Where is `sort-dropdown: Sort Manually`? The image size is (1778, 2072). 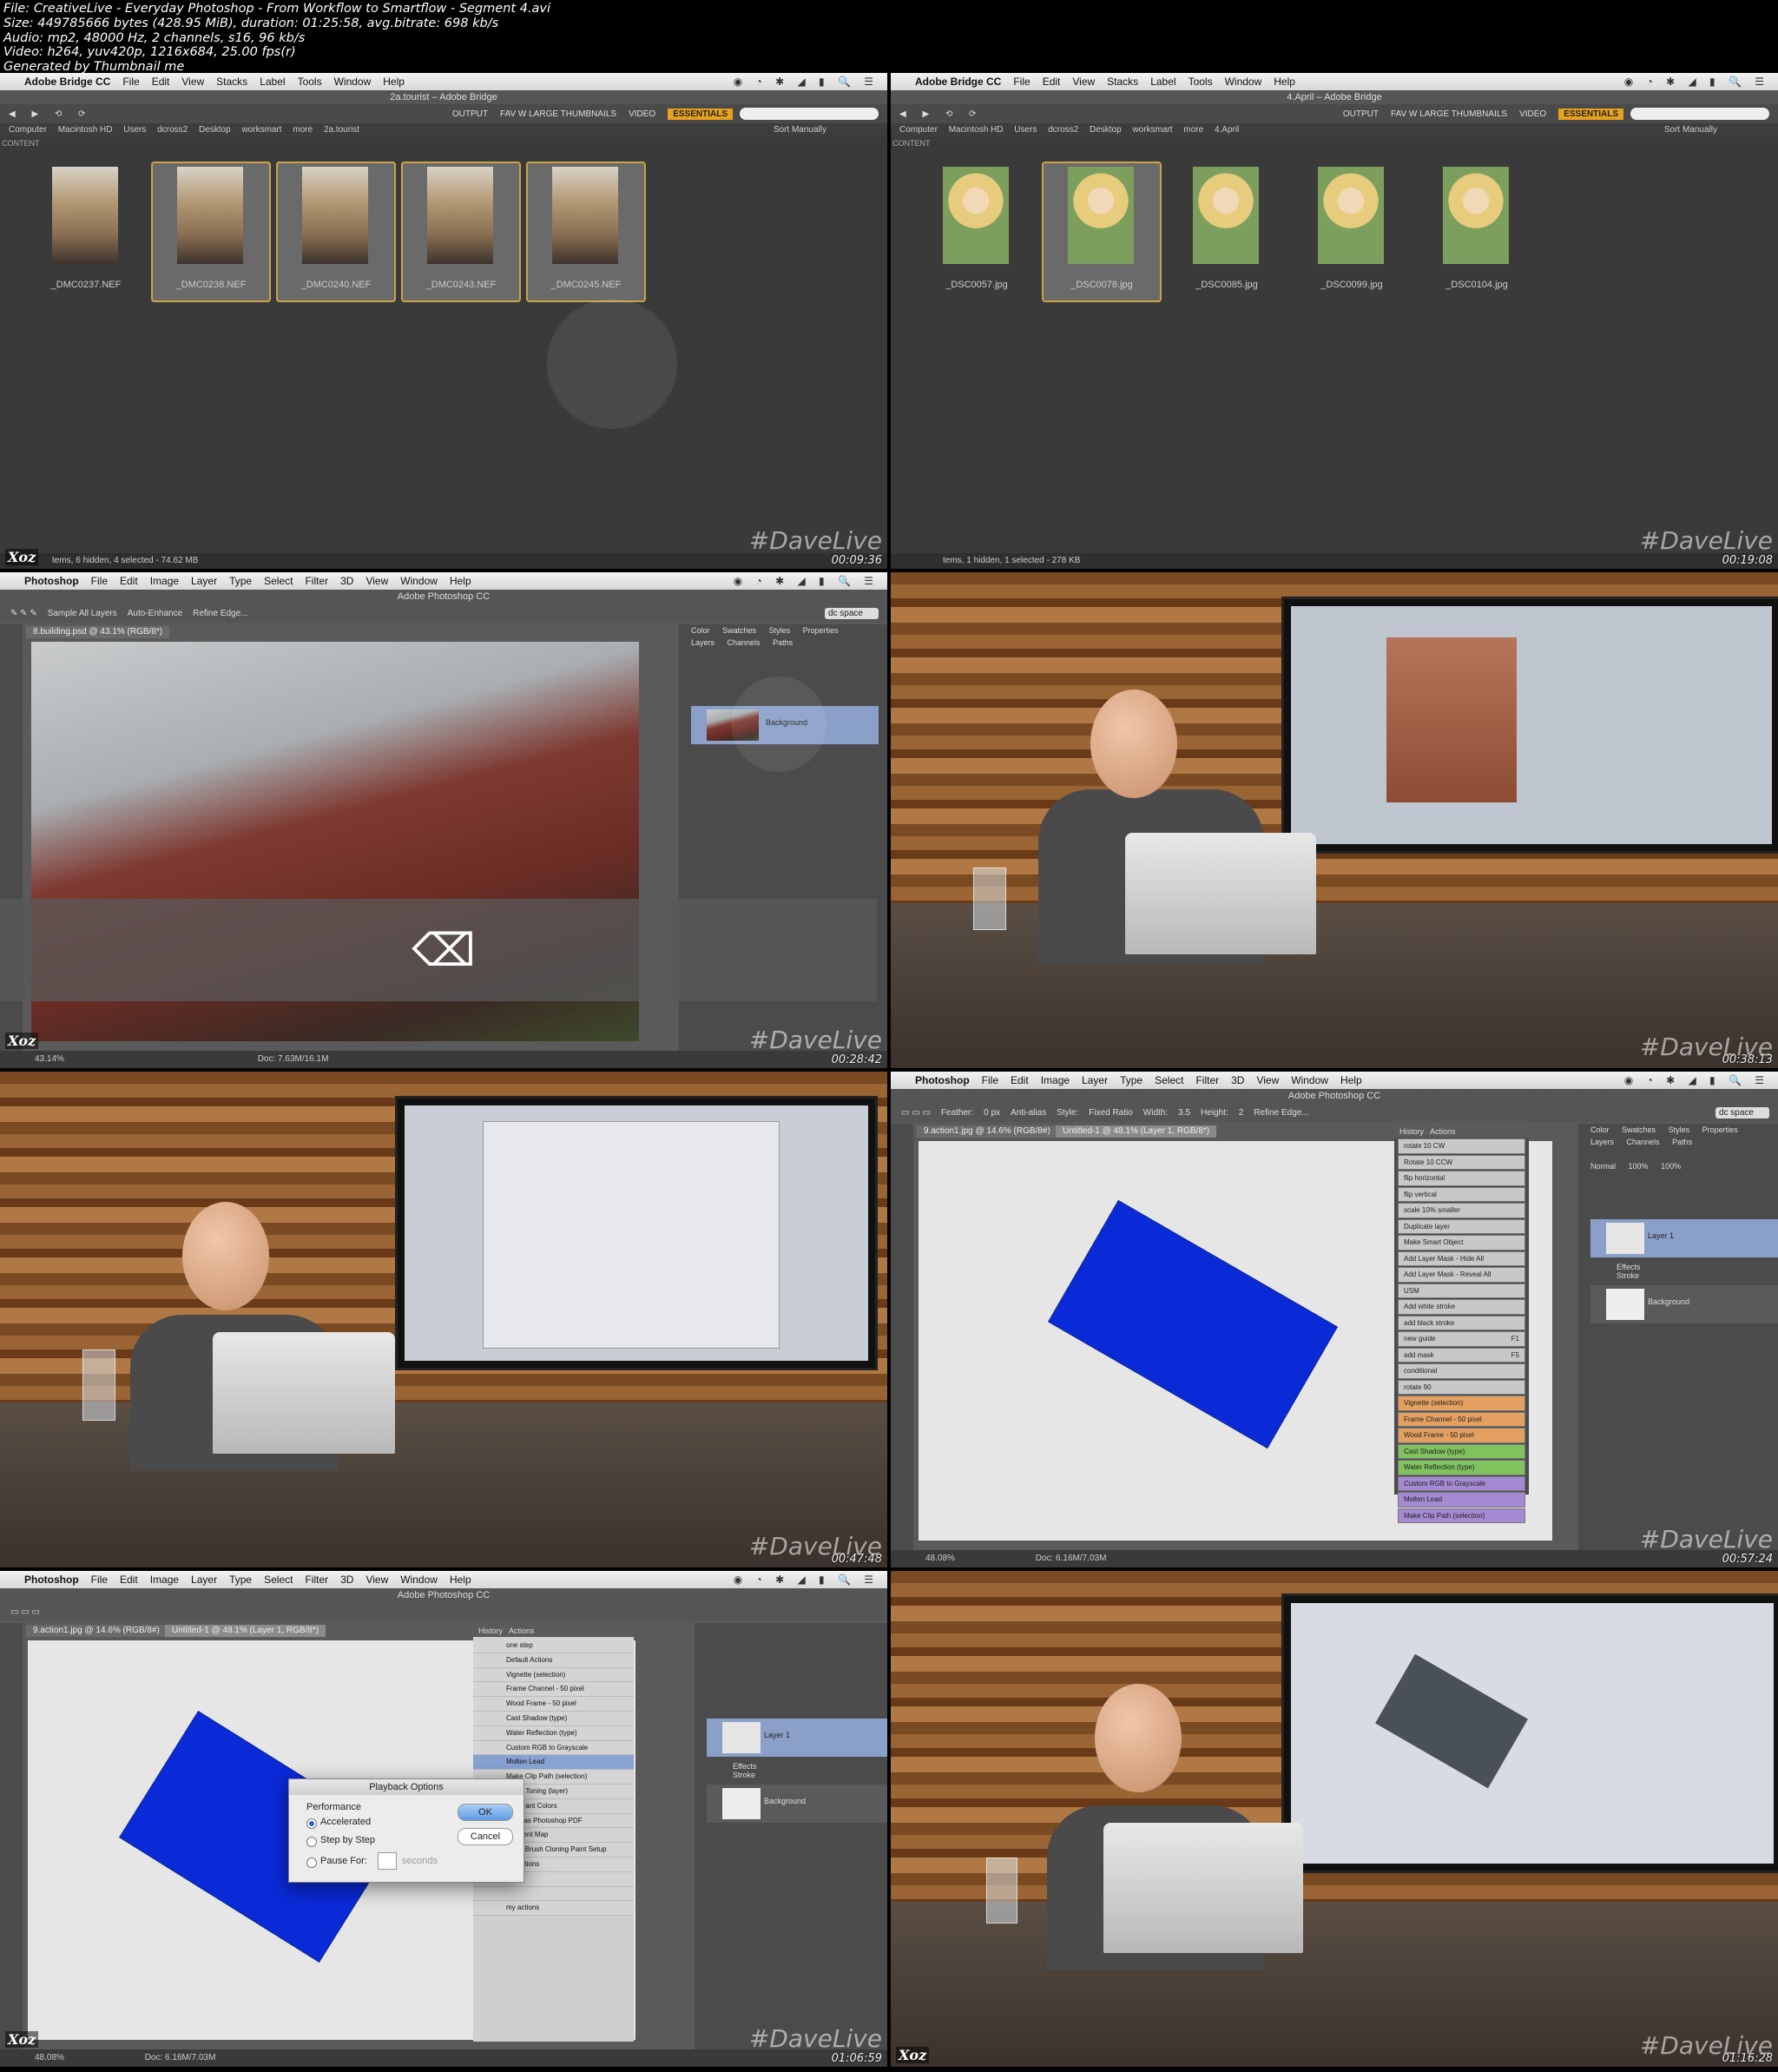
sort-dropdown: Sort Manually is located at coordinates (800, 130).